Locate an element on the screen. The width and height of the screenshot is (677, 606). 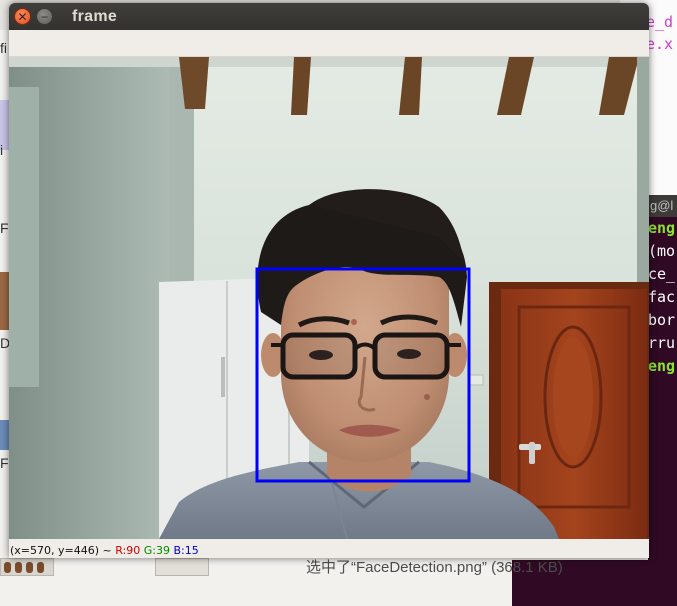
pixel-blue-value: B:15 is located at coordinates (186, 550).